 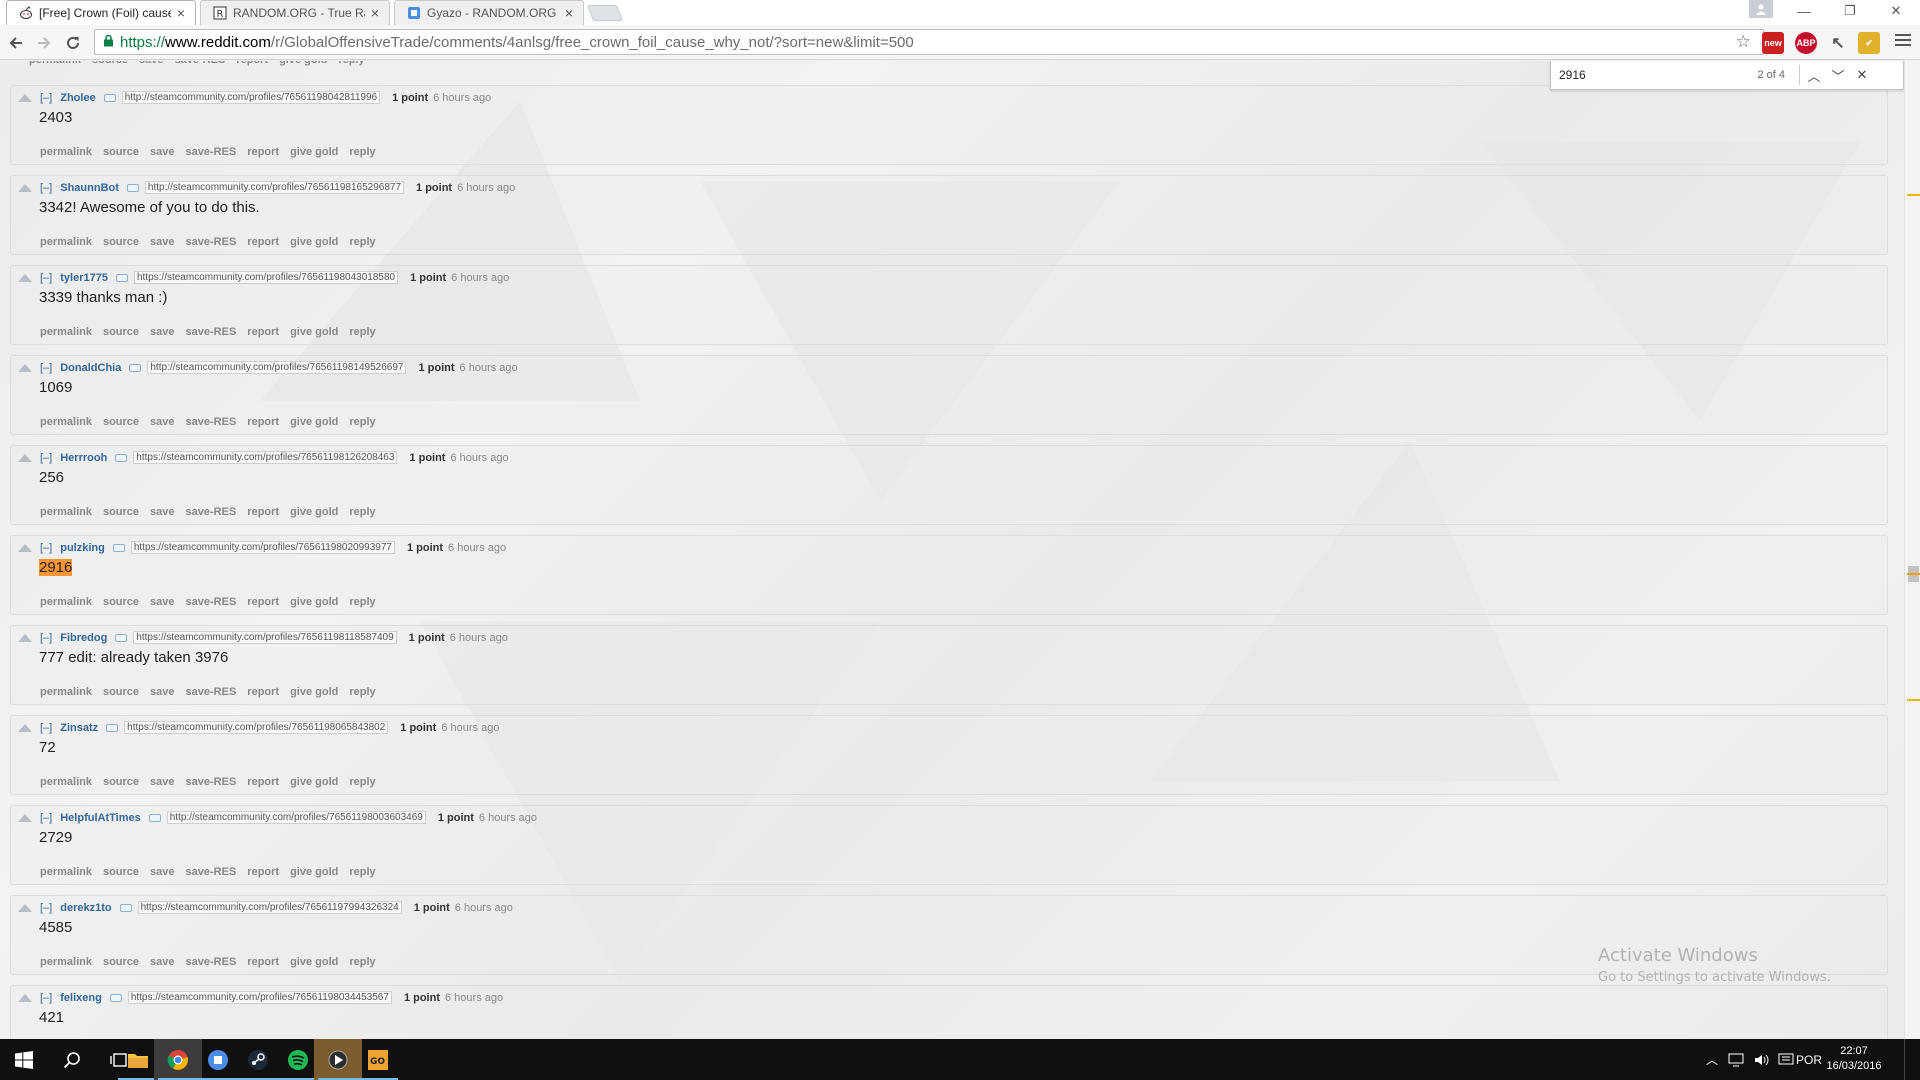 I want to click on new-tab-button, so click(x=605, y=13).